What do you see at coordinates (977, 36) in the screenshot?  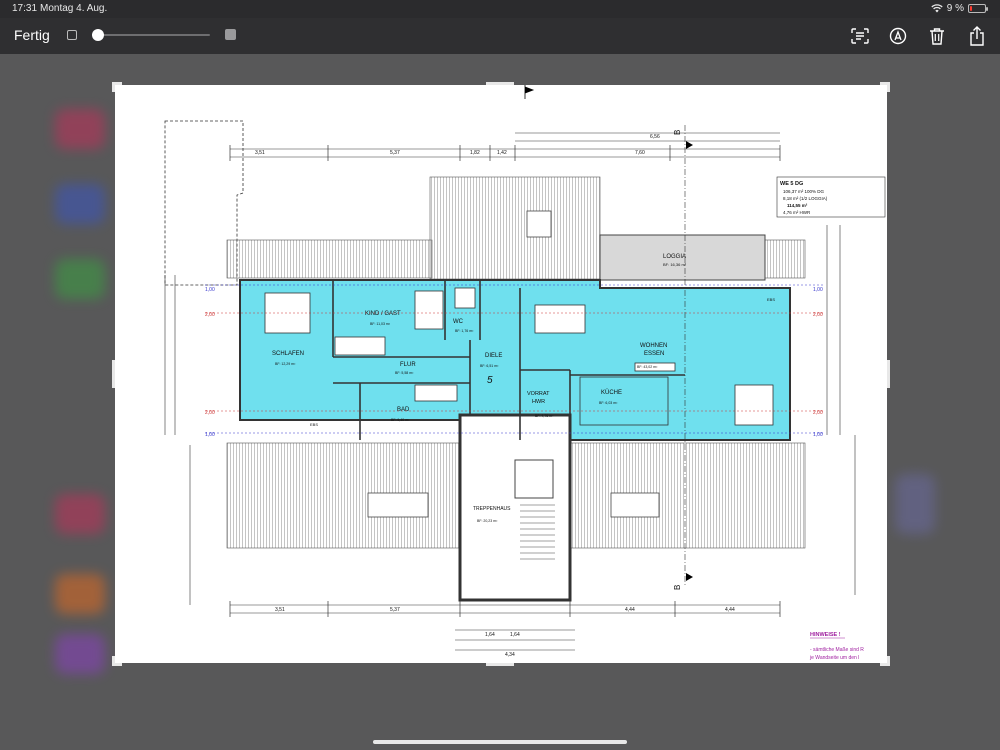 I see `share-icon` at bounding box center [977, 36].